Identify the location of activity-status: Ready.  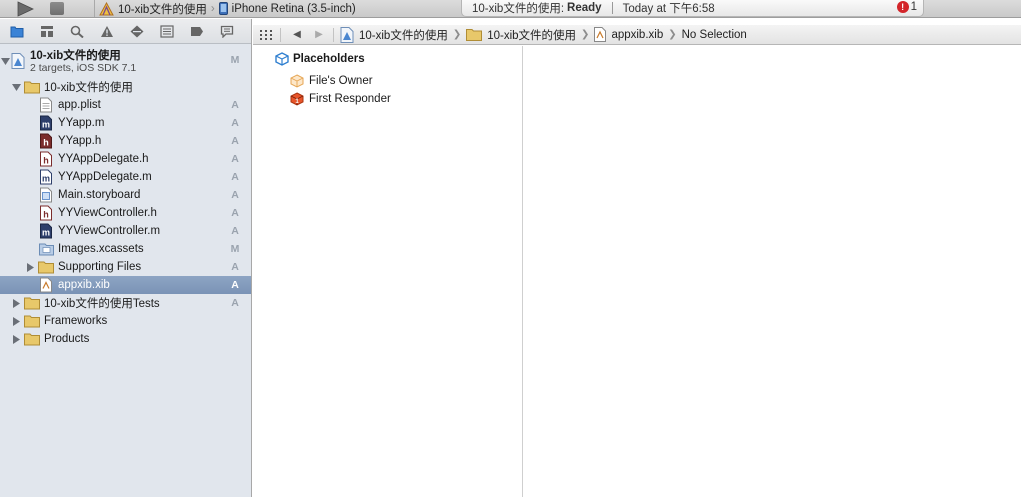
(584, 8).